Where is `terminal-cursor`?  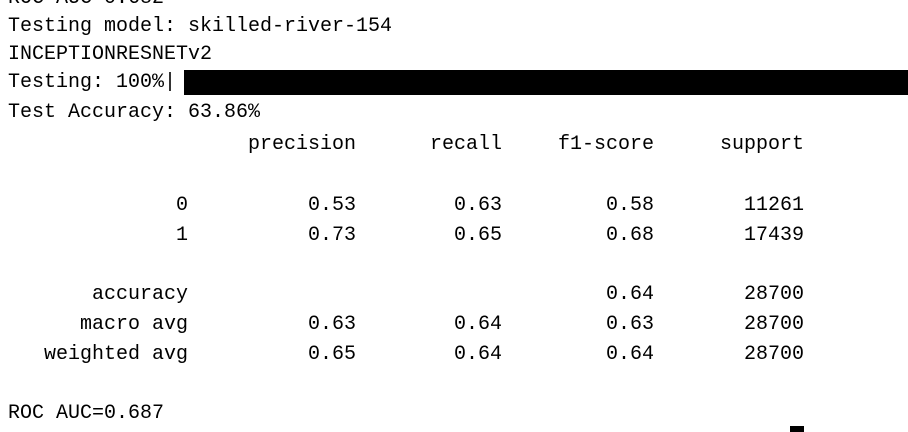
terminal-cursor is located at coordinates (797, 429).